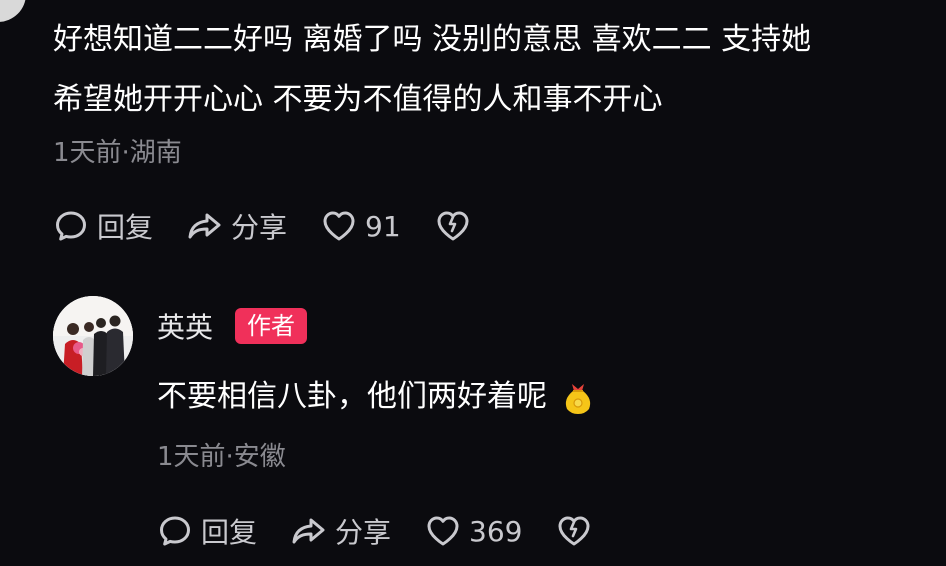  What do you see at coordinates (358, 99) in the screenshot?
I see `comment-1-text-line-2: 希望她开开心心 不要为不值得的人和事不开心` at bounding box center [358, 99].